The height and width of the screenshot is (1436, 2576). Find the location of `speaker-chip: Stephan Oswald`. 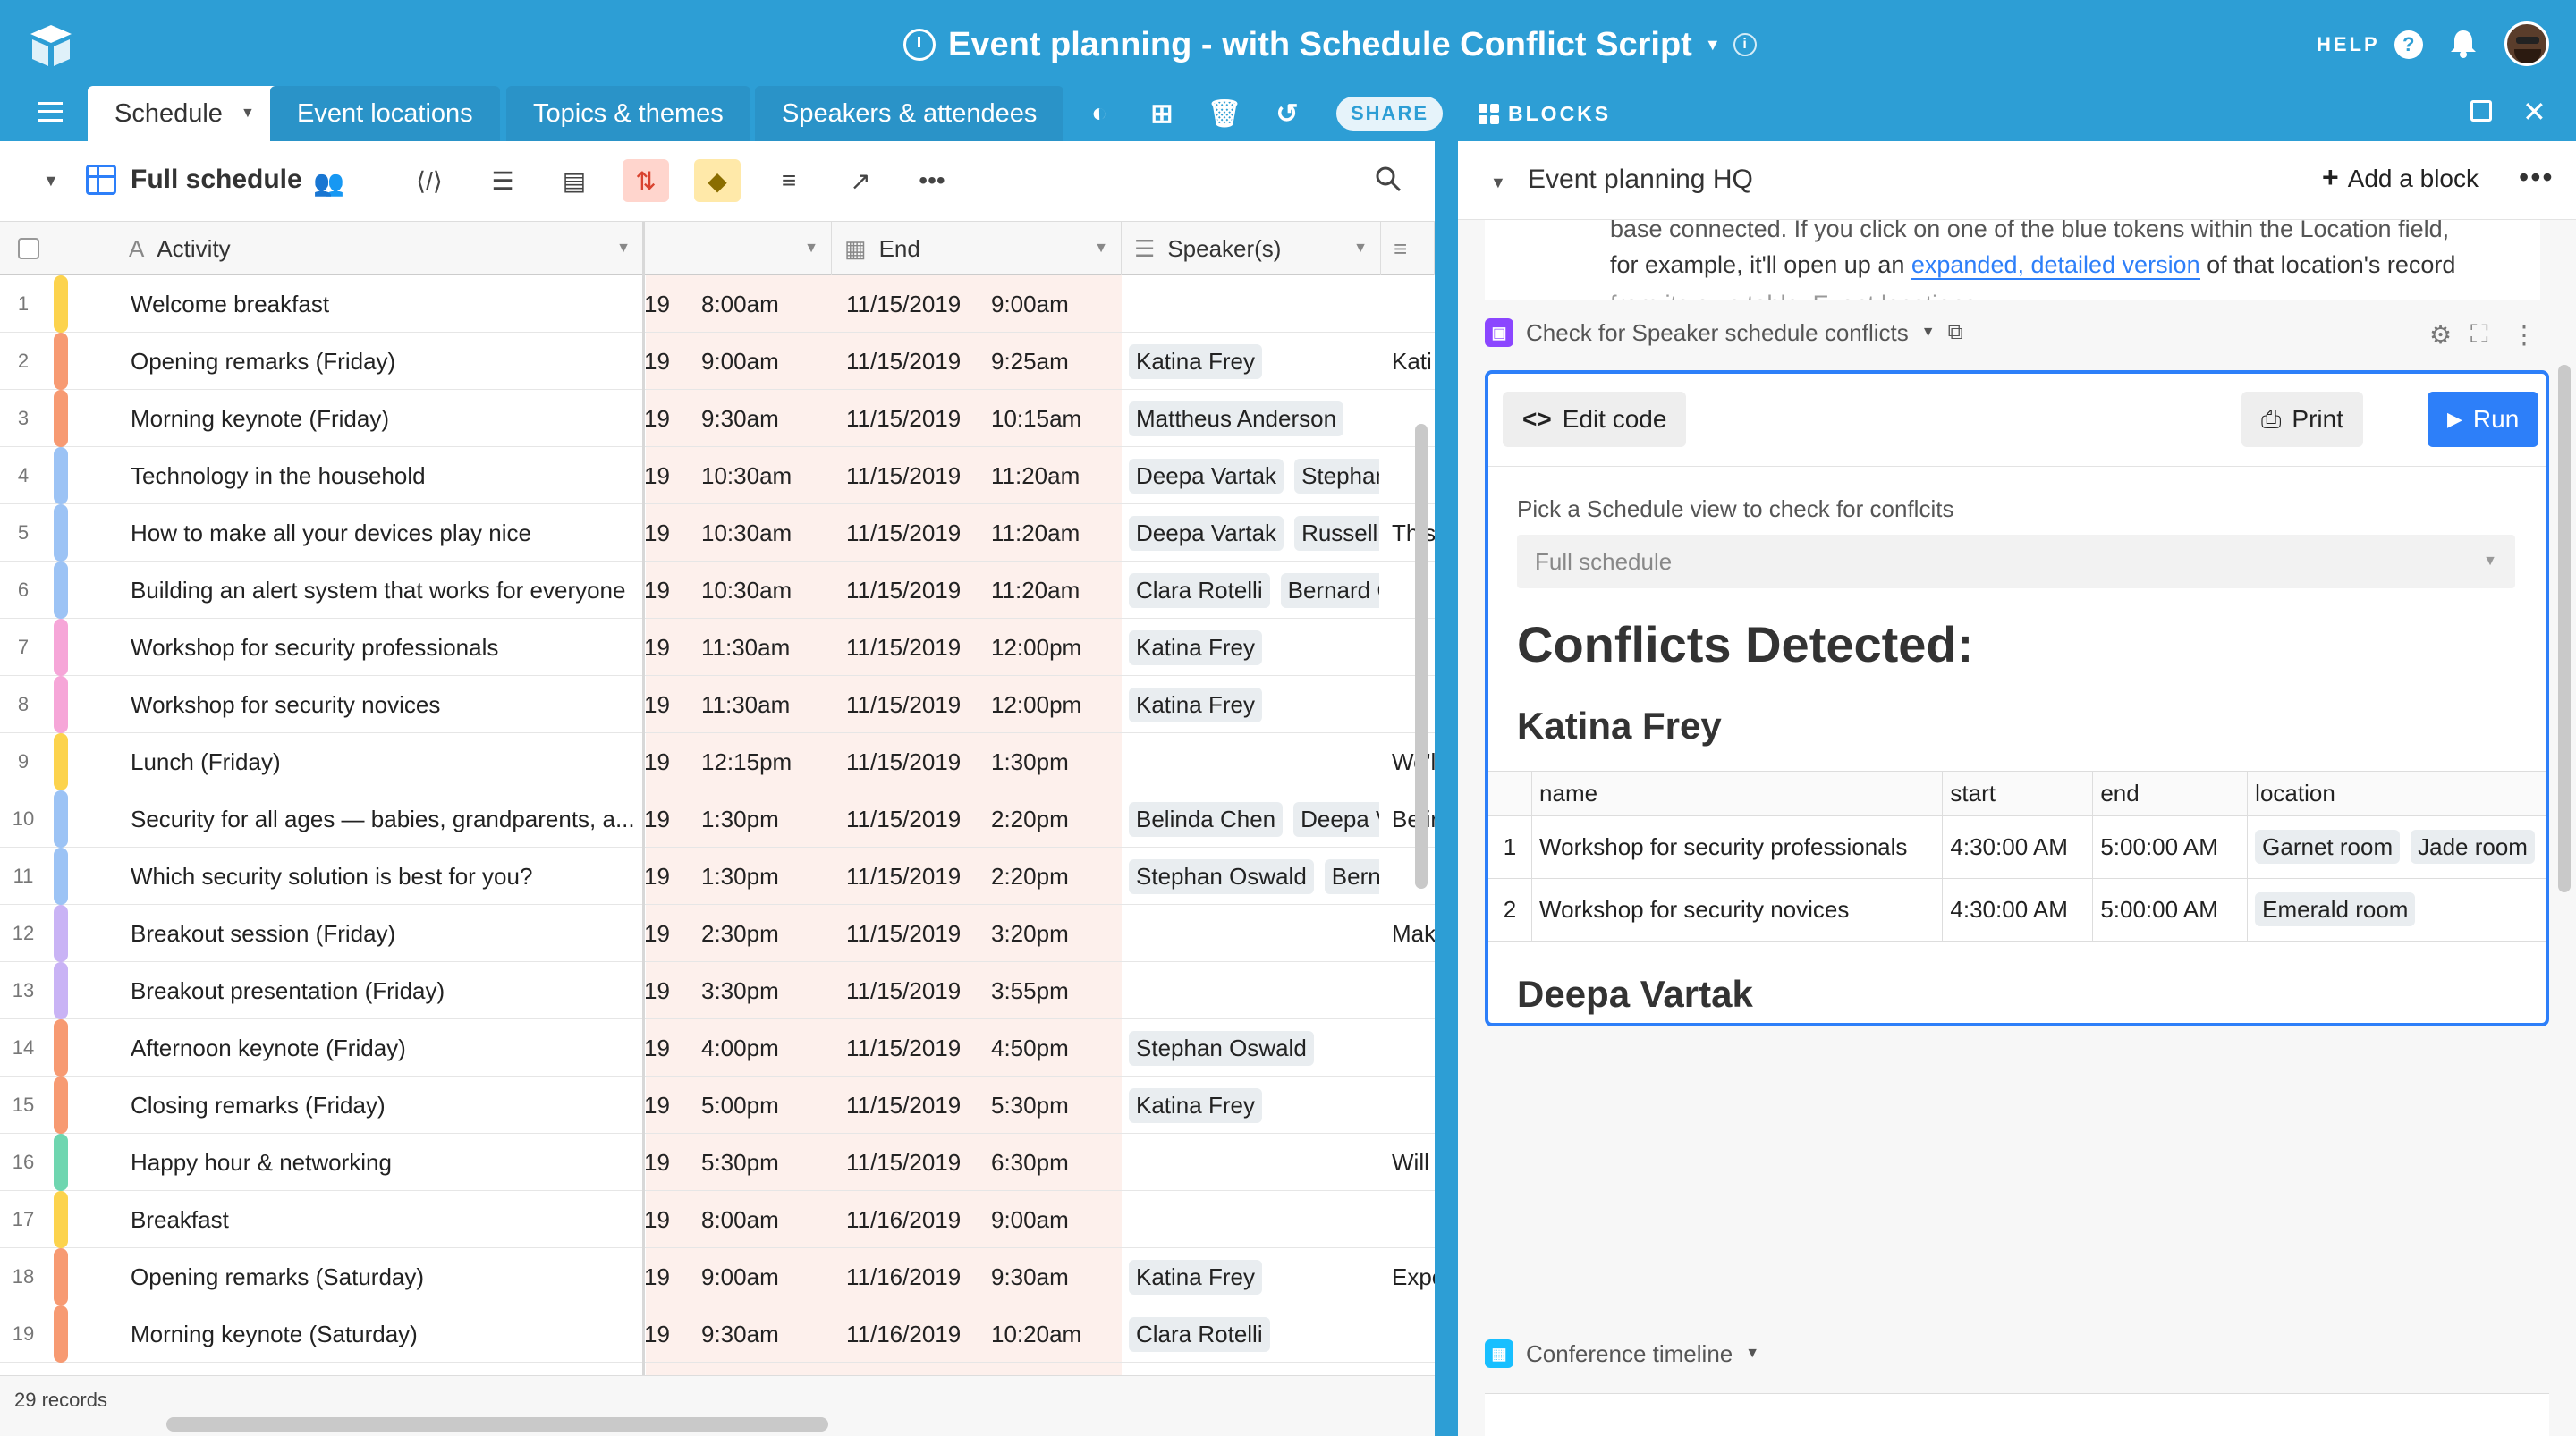

speaker-chip: Stephan Oswald is located at coordinates (1221, 876).